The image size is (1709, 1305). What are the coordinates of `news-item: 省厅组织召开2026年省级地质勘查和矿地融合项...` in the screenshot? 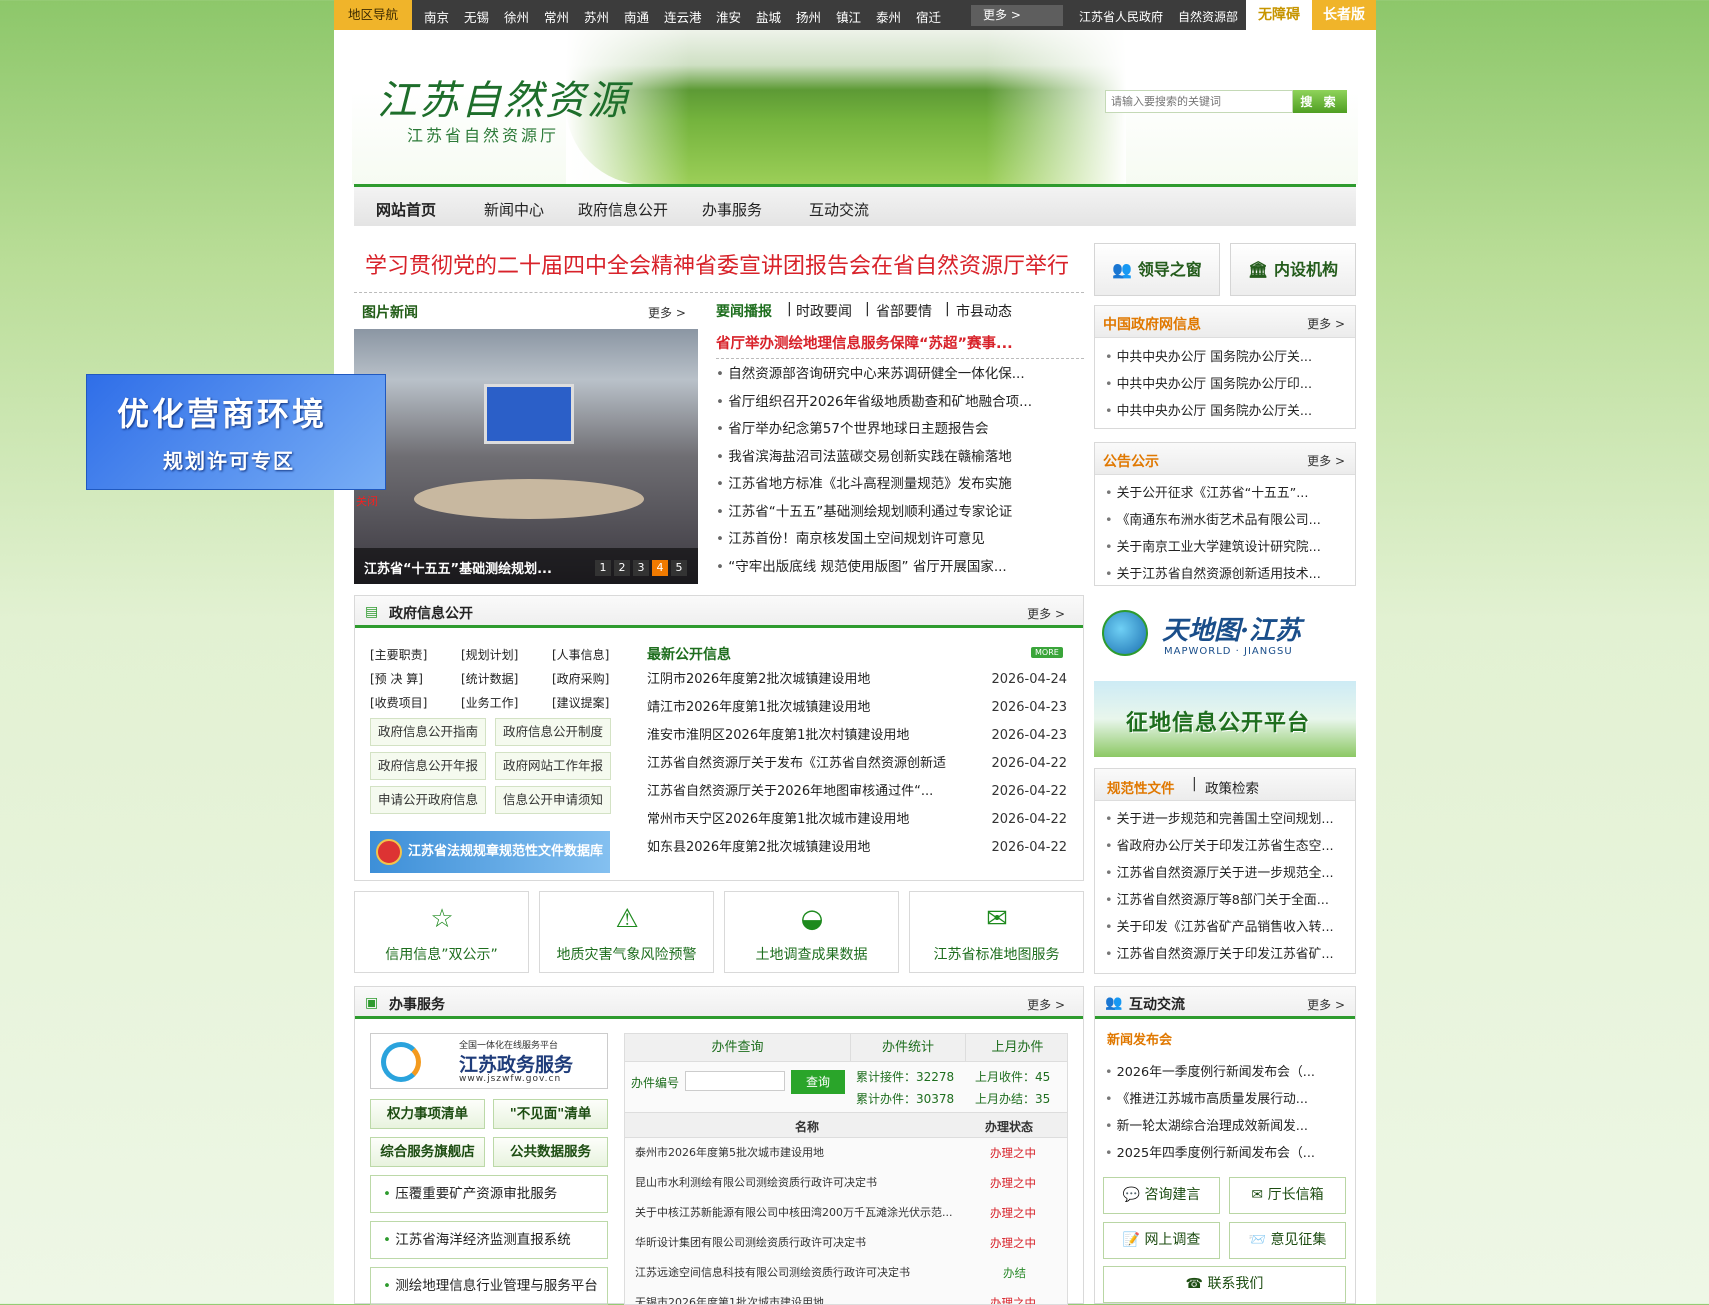 It's located at (900, 403).